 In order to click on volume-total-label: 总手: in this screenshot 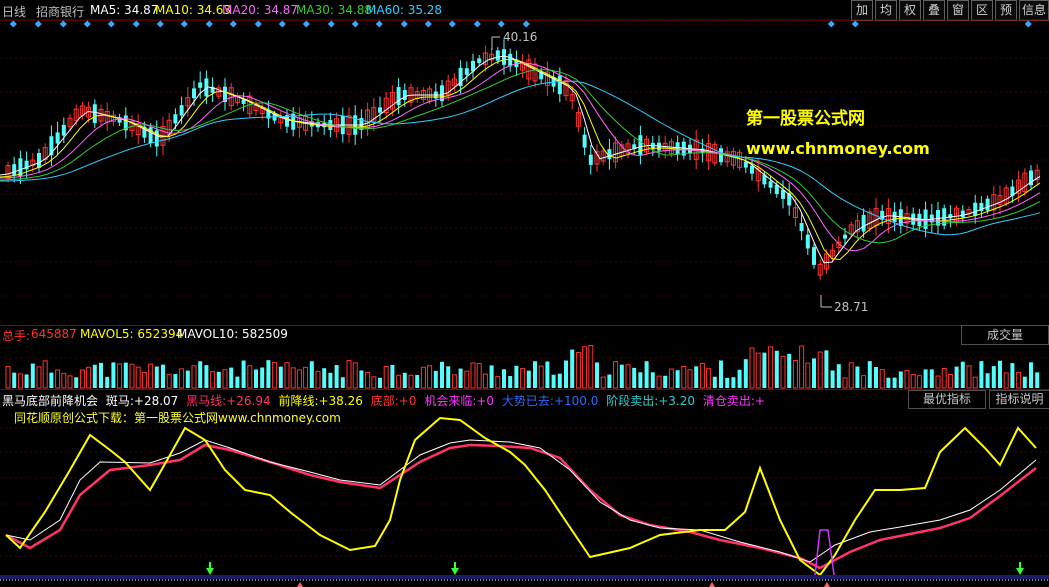, I will do `click(16, 336)`.